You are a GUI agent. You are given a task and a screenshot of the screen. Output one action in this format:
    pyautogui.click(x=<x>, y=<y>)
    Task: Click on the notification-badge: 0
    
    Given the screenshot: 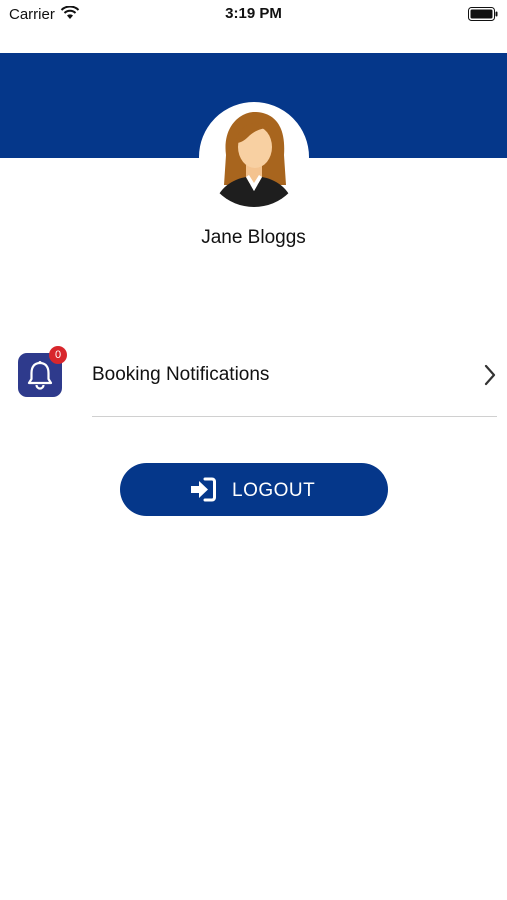 What is the action you would take?
    pyautogui.click(x=58, y=355)
    